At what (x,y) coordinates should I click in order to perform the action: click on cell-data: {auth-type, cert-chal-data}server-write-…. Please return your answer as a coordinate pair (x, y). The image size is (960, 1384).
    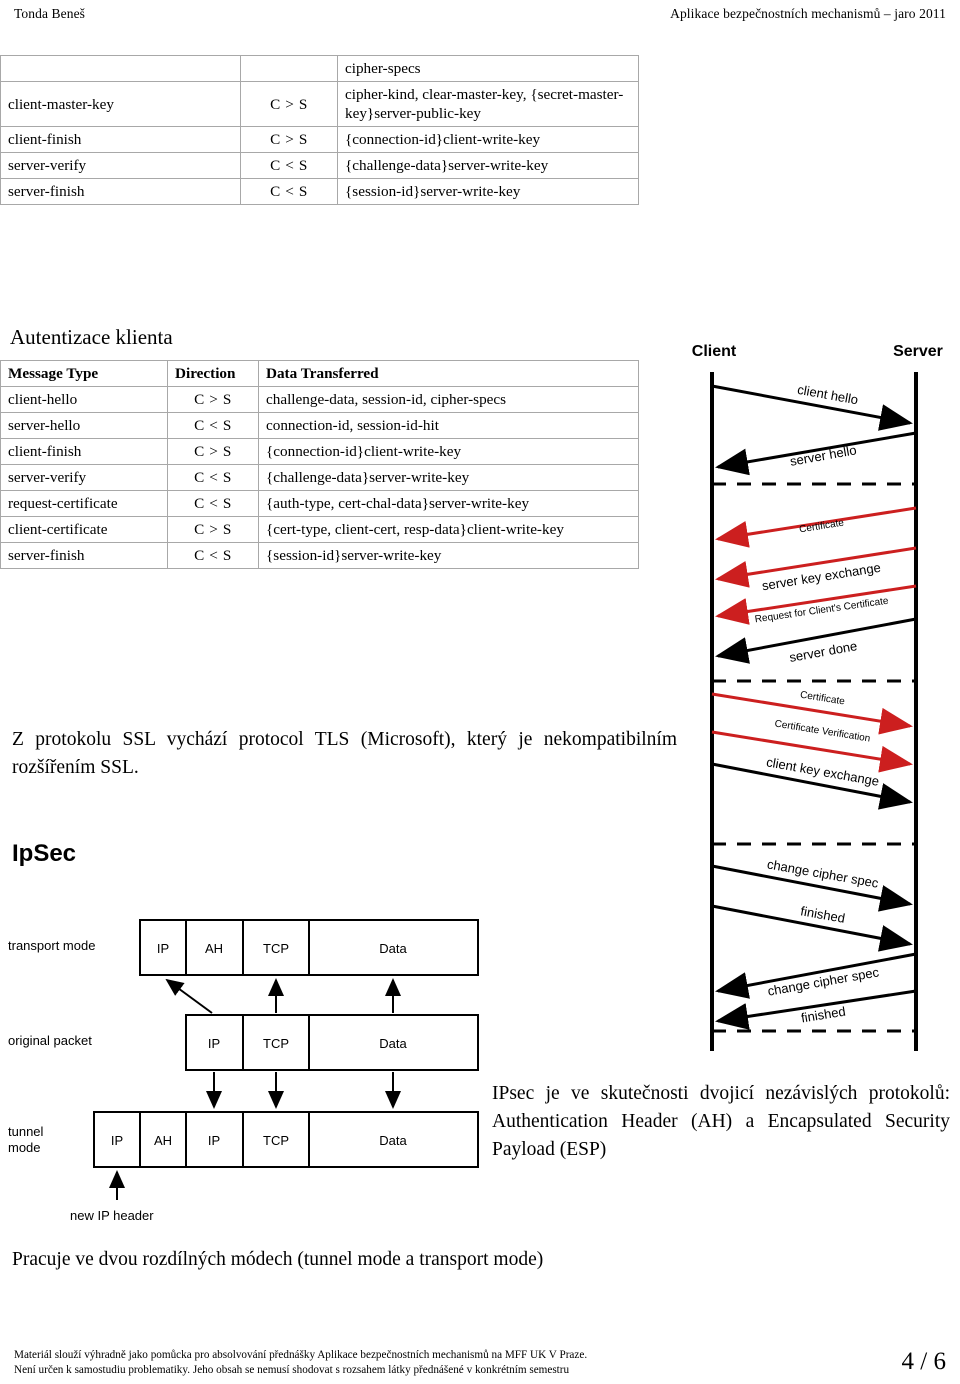
    Looking at the image, I should click on (448, 503).